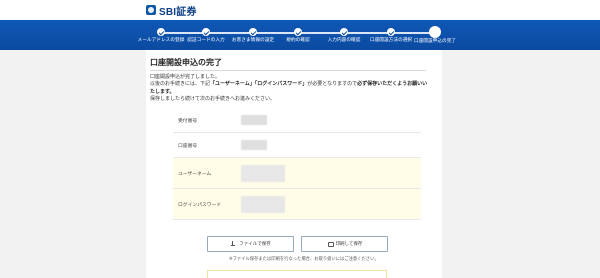  I want to click on progress-step-complete: 口座開設申込の完了, so click(435, 36).